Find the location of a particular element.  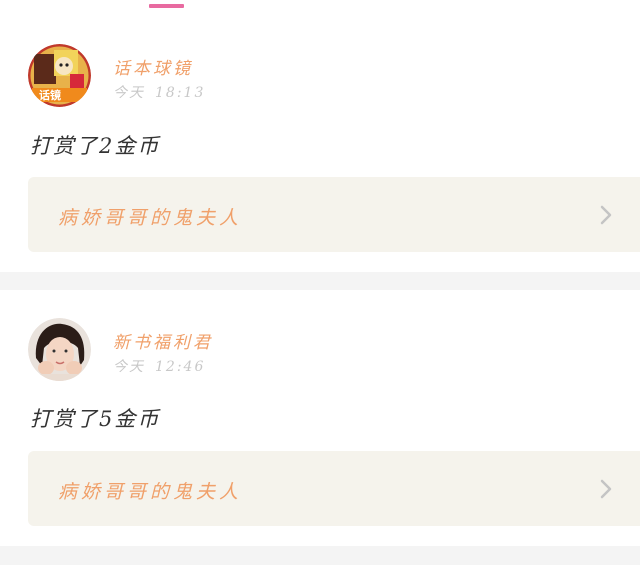

timestamp: 今天 18:13 is located at coordinates (159, 92).